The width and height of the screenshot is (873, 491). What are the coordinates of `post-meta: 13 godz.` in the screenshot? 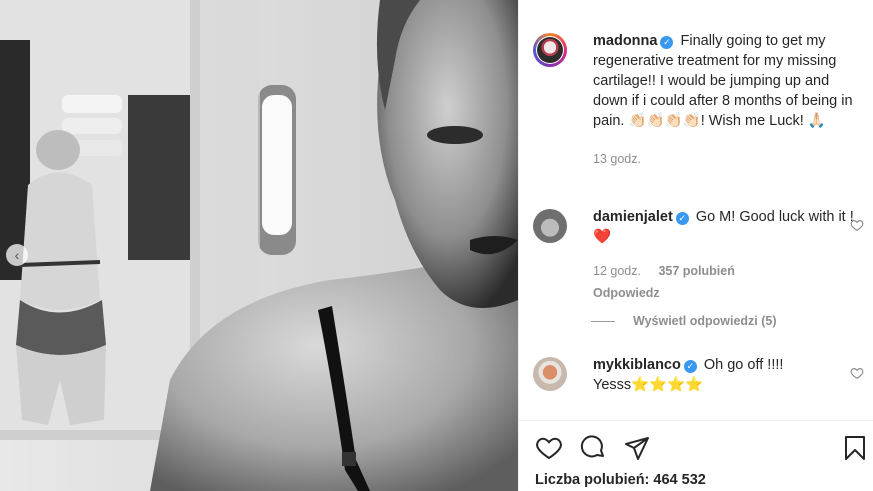 It's located at (727, 159).